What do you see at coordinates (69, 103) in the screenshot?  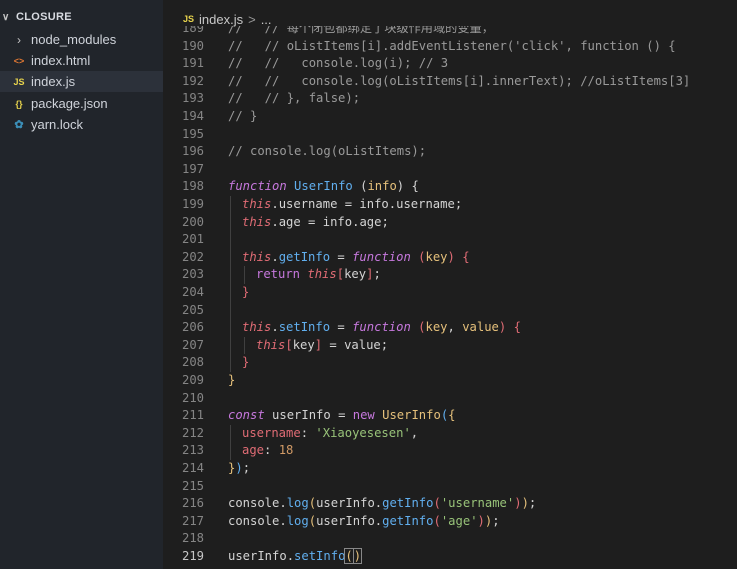 I see `tree-item-label: package.json` at bounding box center [69, 103].